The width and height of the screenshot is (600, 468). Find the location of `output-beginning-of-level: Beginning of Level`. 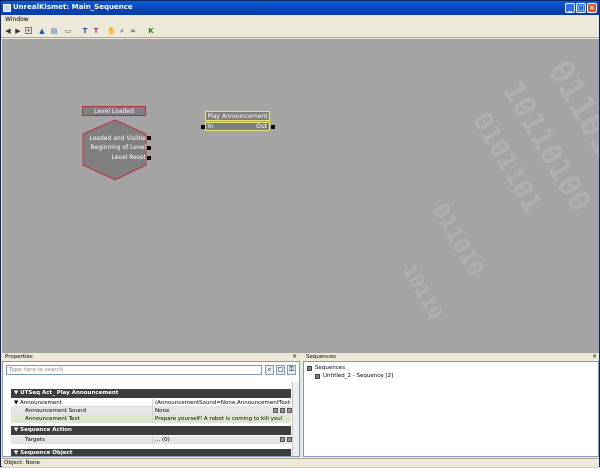

output-beginning-of-level: Beginning of Level is located at coordinates (118, 147).